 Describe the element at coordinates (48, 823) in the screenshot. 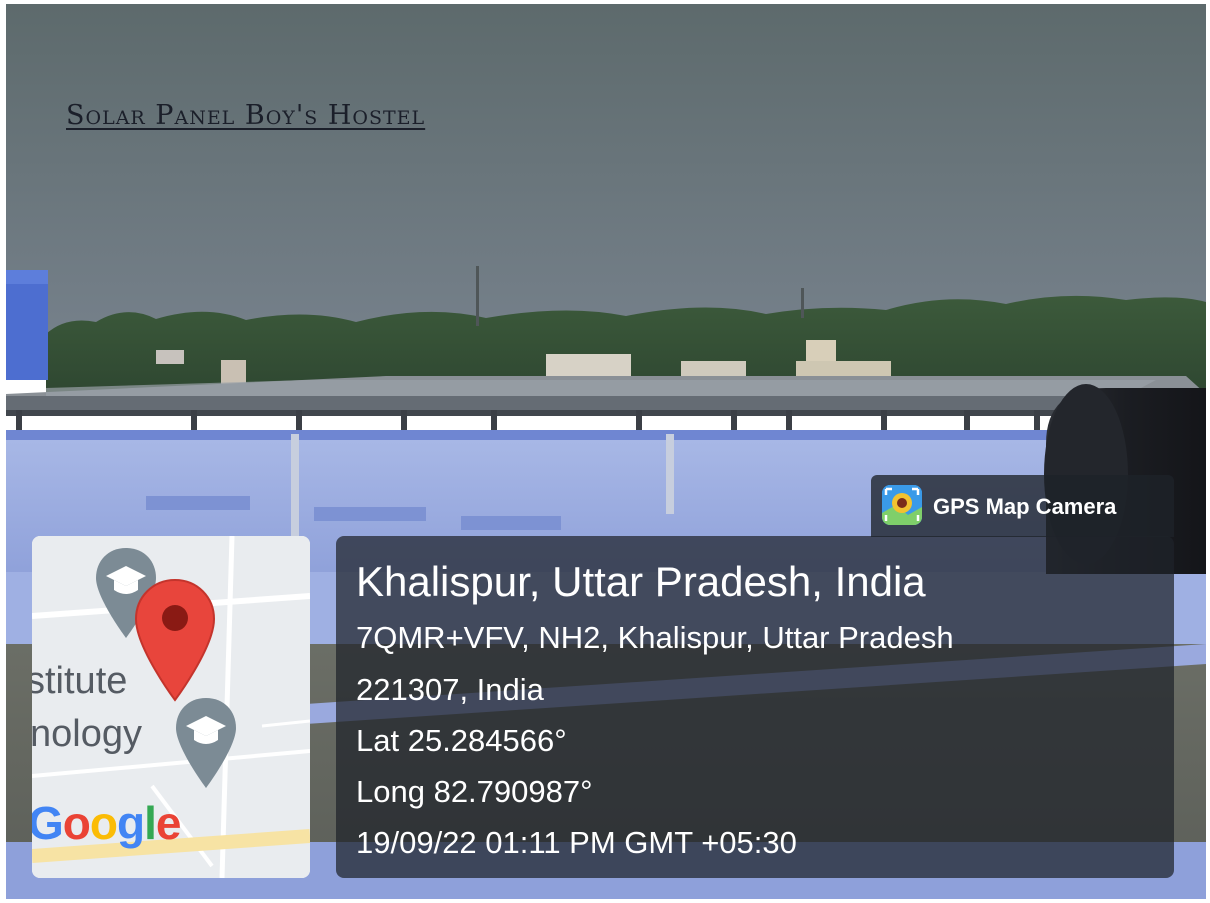

I see `google-letter: G` at that location.